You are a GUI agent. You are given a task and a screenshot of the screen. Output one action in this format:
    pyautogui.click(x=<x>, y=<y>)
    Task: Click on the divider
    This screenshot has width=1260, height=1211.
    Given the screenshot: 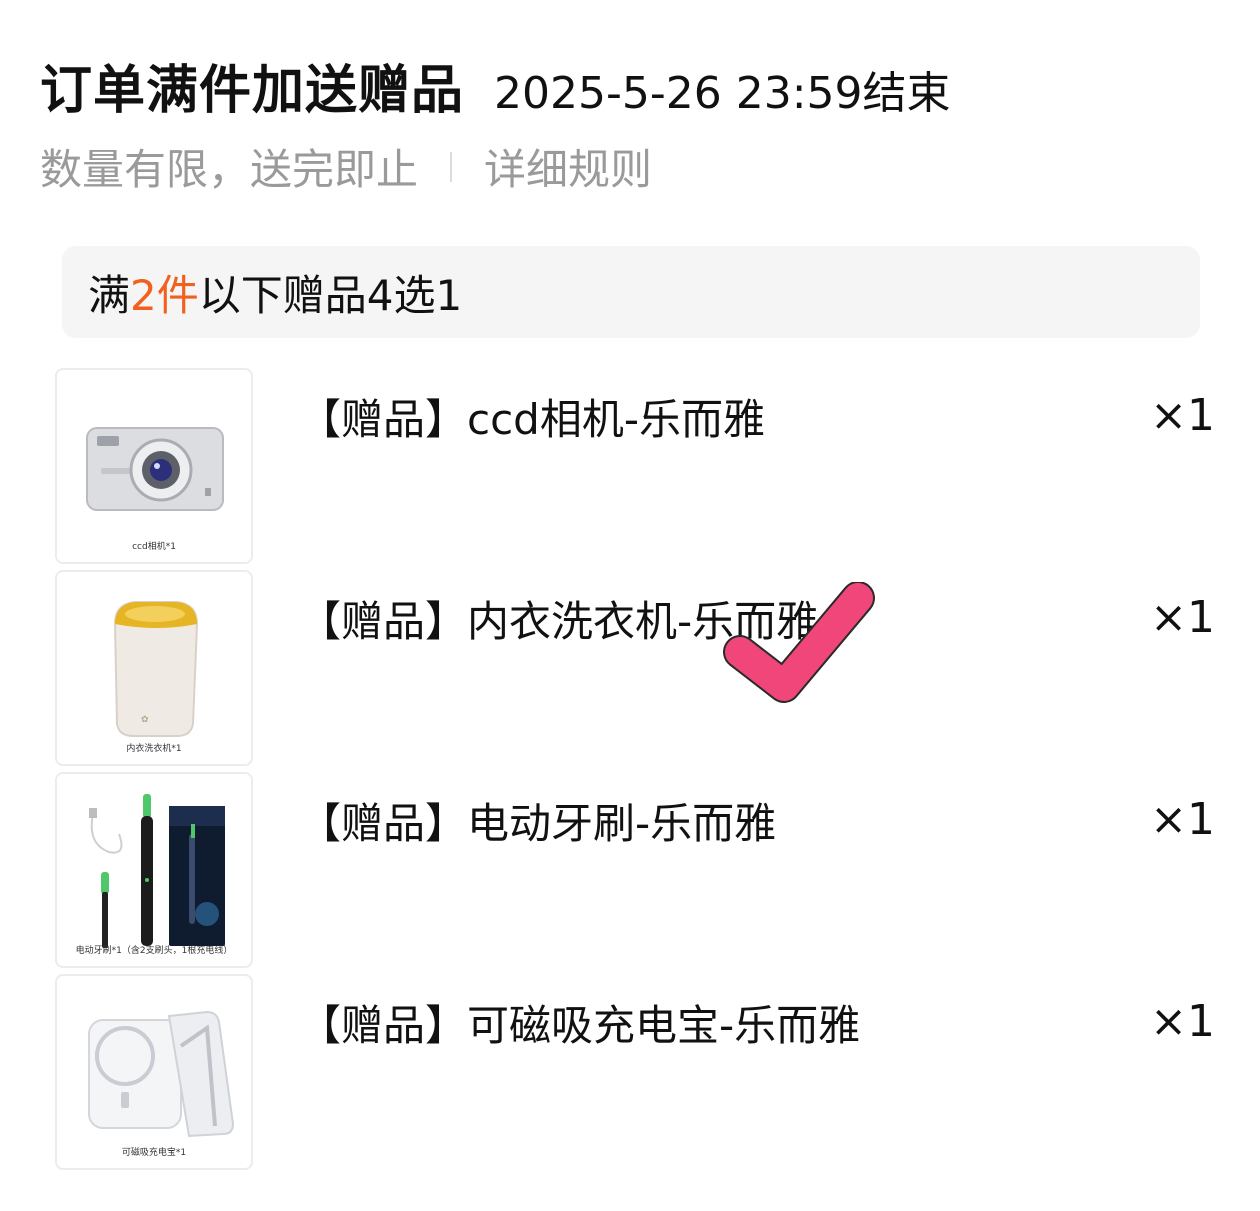 What is the action you would take?
    pyautogui.click(x=451, y=166)
    